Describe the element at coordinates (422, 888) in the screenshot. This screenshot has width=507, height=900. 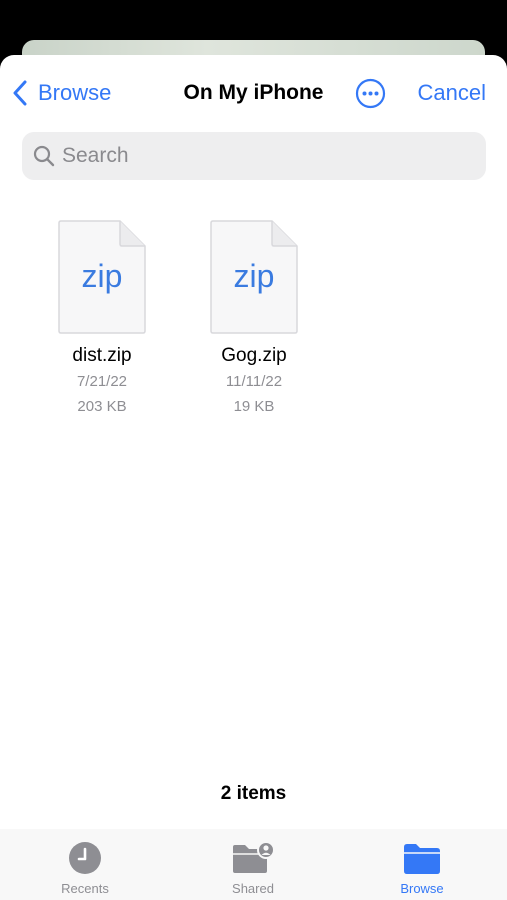
I see `tab-label: Browse` at that location.